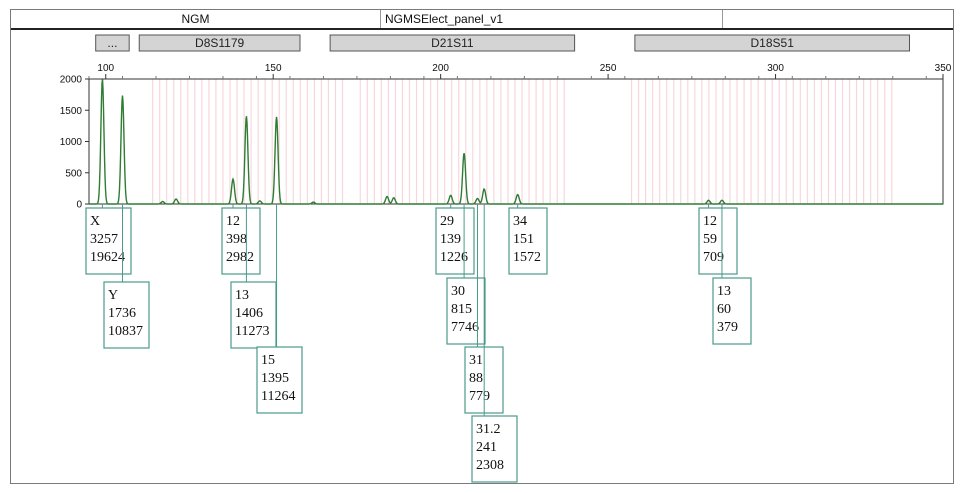 The image size is (964, 493). What do you see at coordinates (458, 291) in the screenshot?
I see `allele-label: 30` at bounding box center [458, 291].